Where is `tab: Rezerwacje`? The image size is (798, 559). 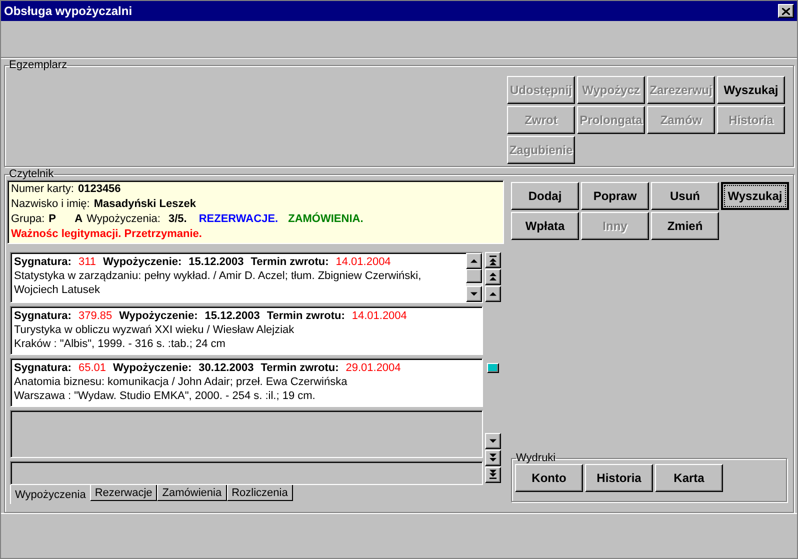 tab: Rezerwacje is located at coordinates (124, 493).